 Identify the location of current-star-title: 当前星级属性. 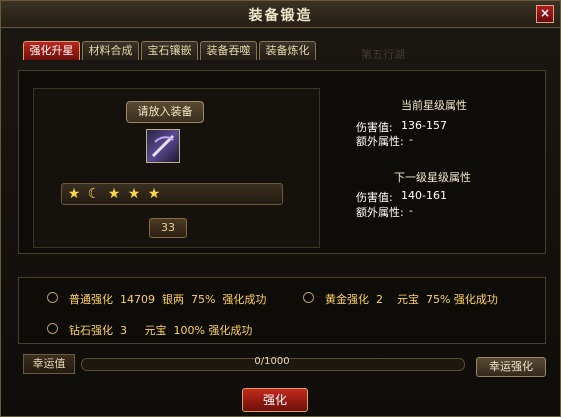
(434, 105).